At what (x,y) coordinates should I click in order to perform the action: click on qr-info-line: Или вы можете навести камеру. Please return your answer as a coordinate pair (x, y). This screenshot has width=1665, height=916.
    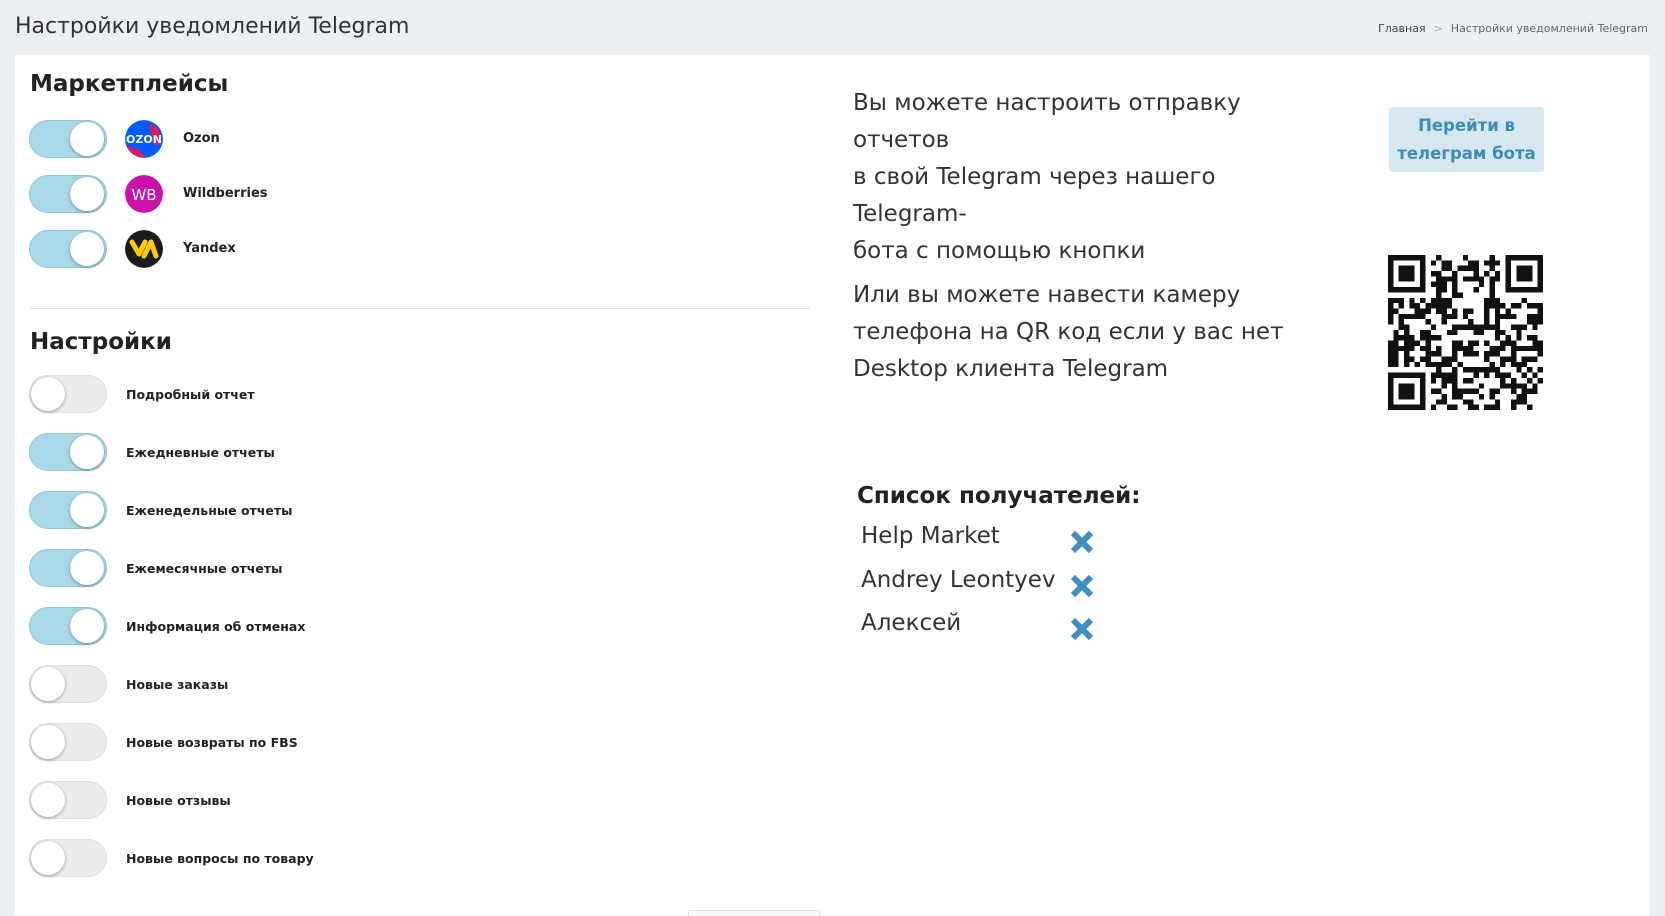
    Looking at the image, I should click on (1047, 295).